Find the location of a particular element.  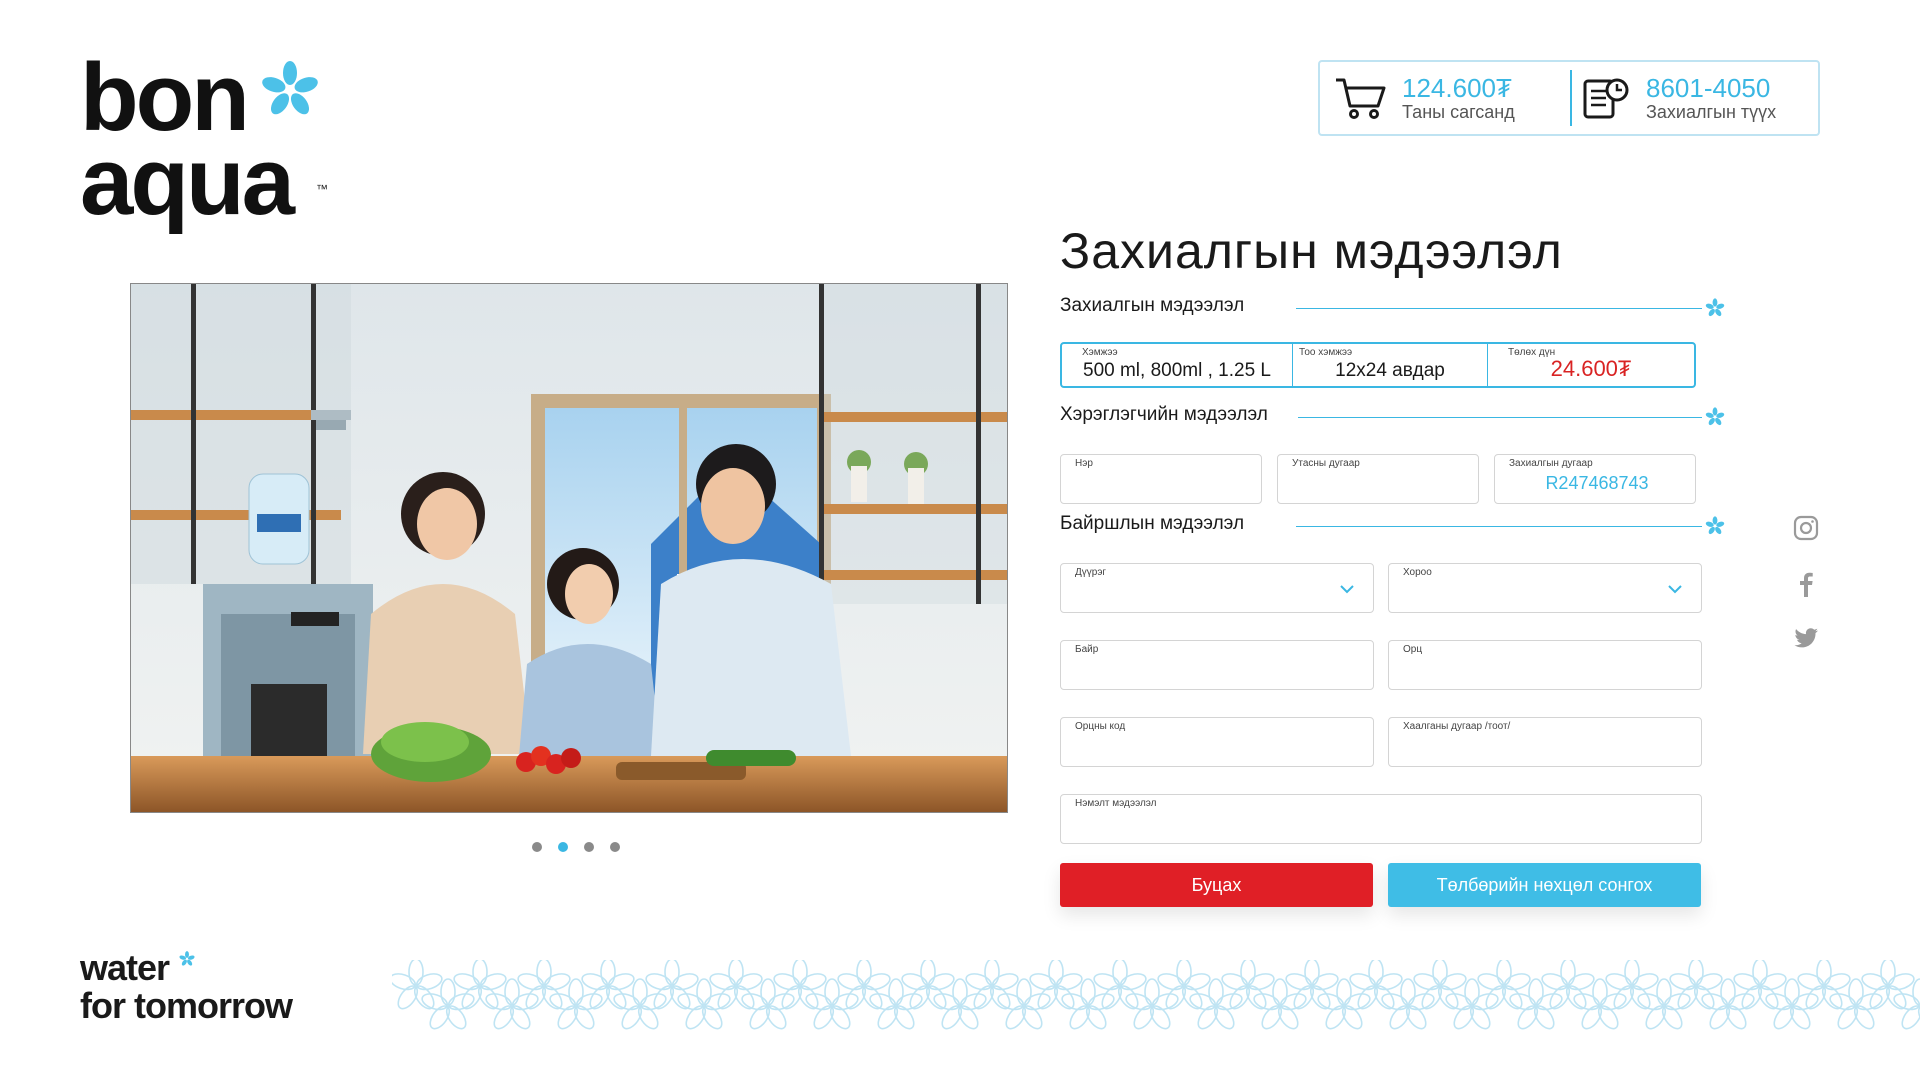

extra-info-label: Нэмэлт мэдээлэл is located at coordinates (1116, 803).